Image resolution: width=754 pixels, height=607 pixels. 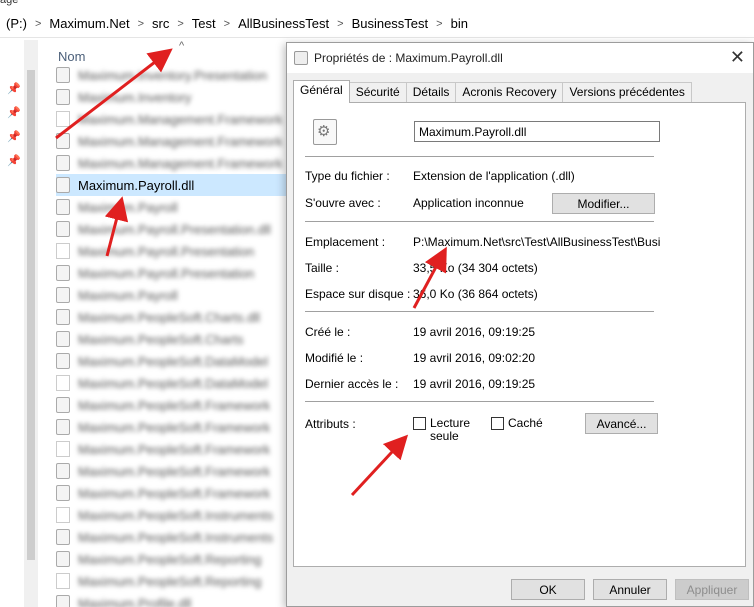 I want to click on cancel-button: Annuler, so click(x=630, y=589).